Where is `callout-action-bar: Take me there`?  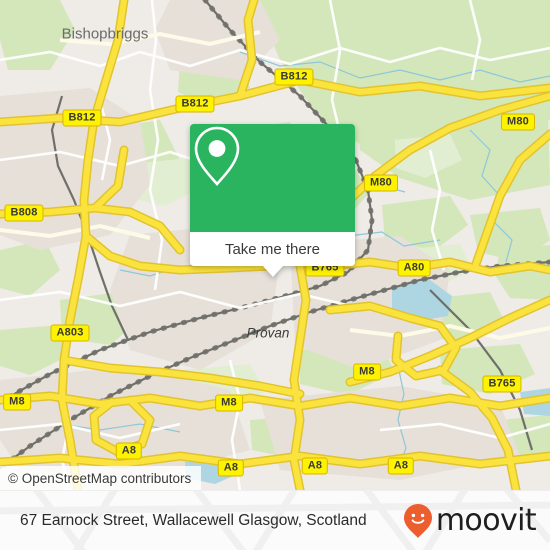
callout-action-bar: Take me there is located at coordinates (272, 254).